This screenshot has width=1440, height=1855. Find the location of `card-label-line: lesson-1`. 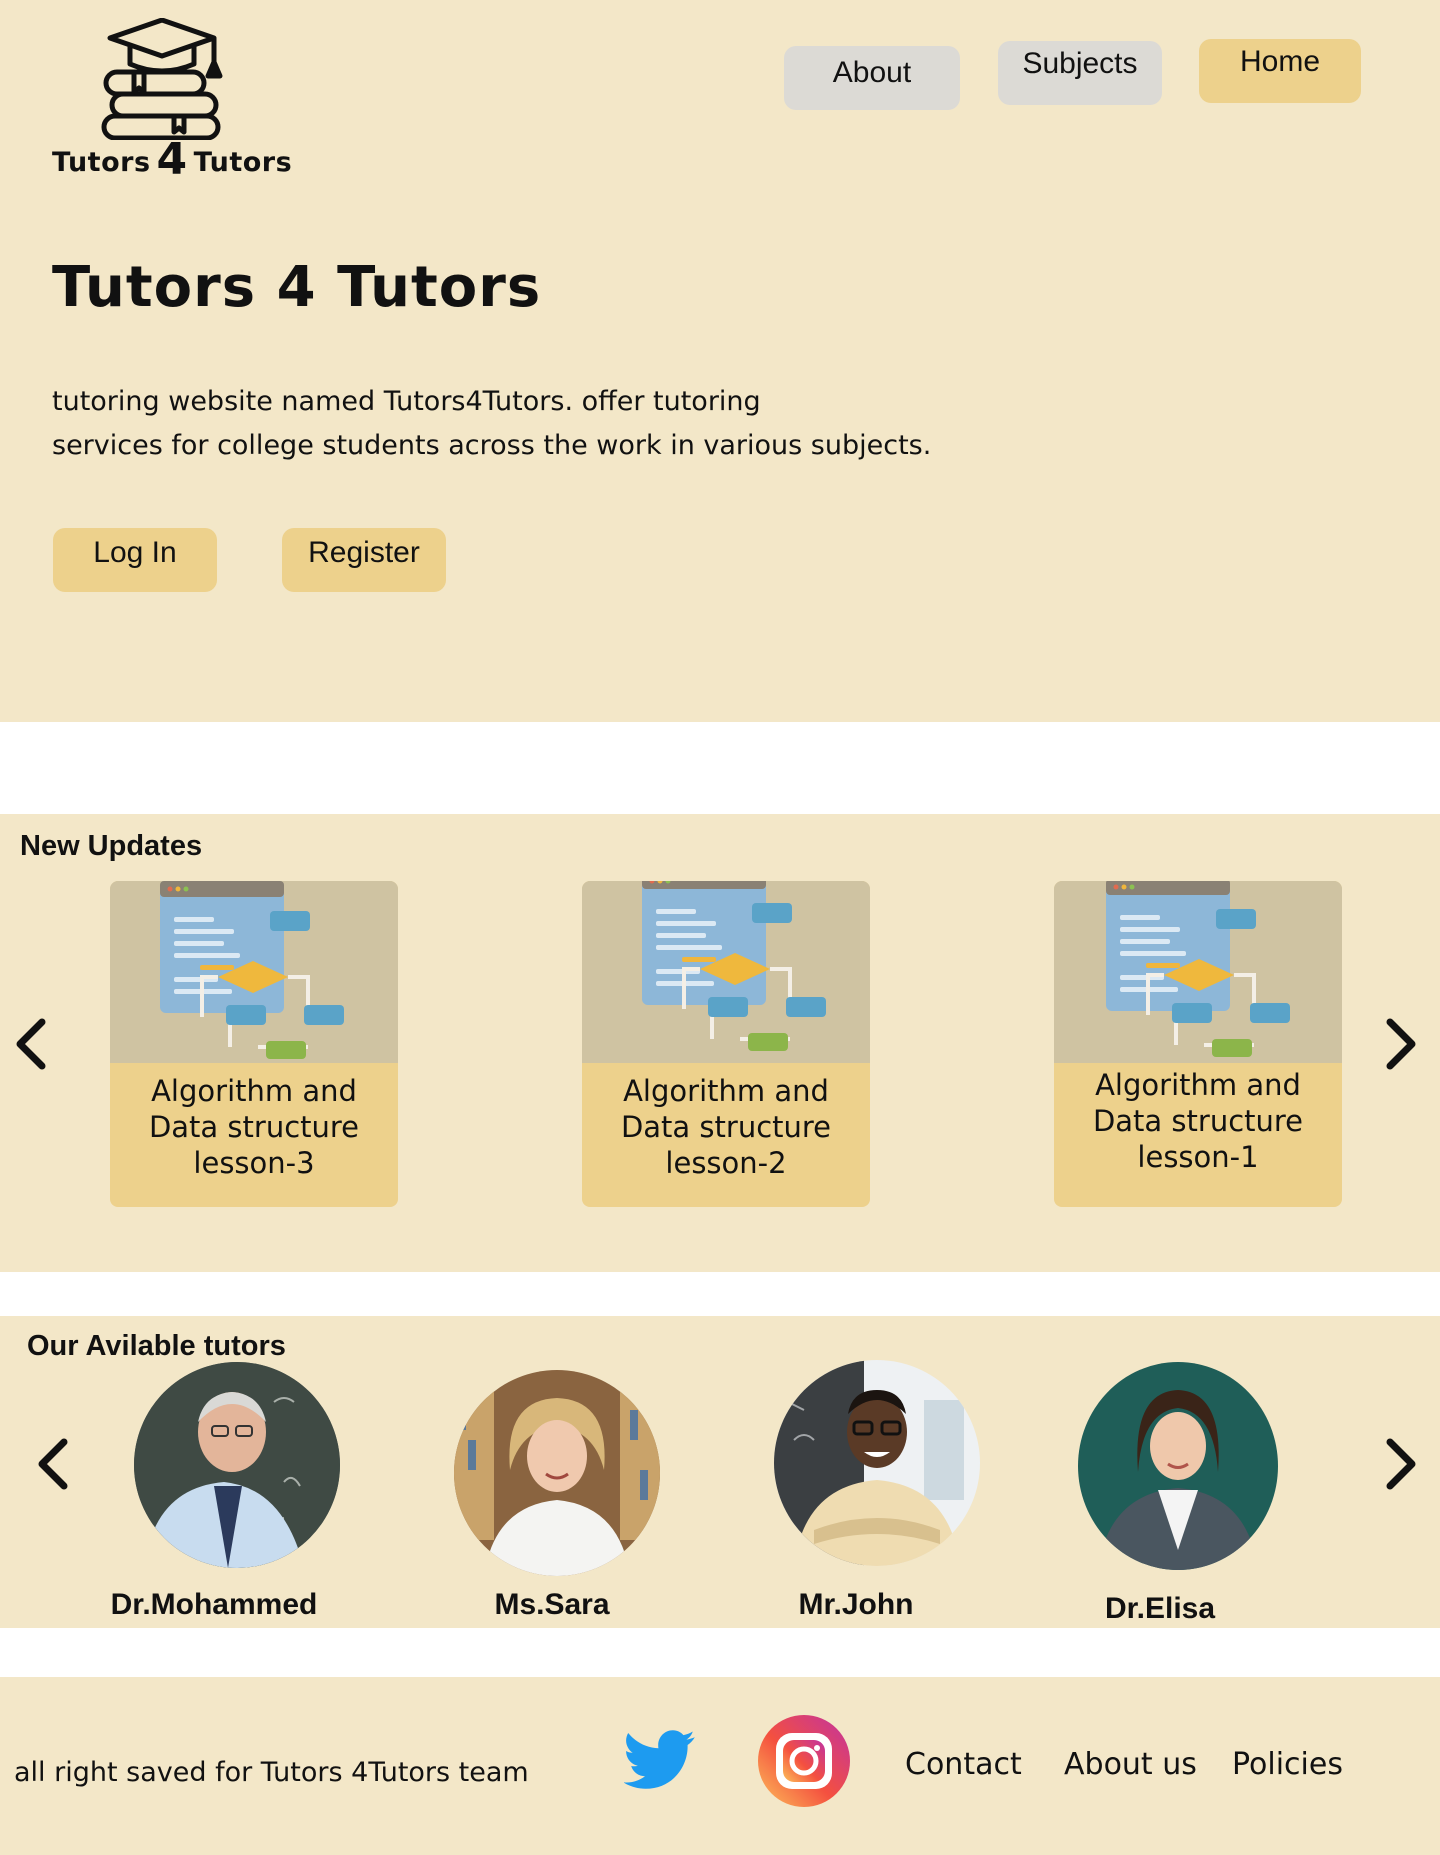

card-label-line: lesson-1 is located at coordinates (1198, 1157).